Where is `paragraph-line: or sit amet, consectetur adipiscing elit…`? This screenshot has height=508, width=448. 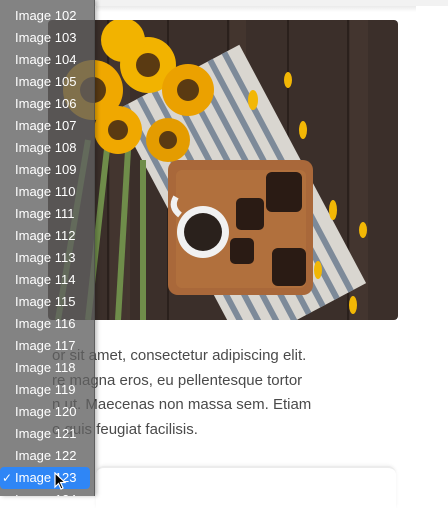
paragraph-line: or sit amet, consectetur adipiscing elit… is located at coordinates (179, 355).